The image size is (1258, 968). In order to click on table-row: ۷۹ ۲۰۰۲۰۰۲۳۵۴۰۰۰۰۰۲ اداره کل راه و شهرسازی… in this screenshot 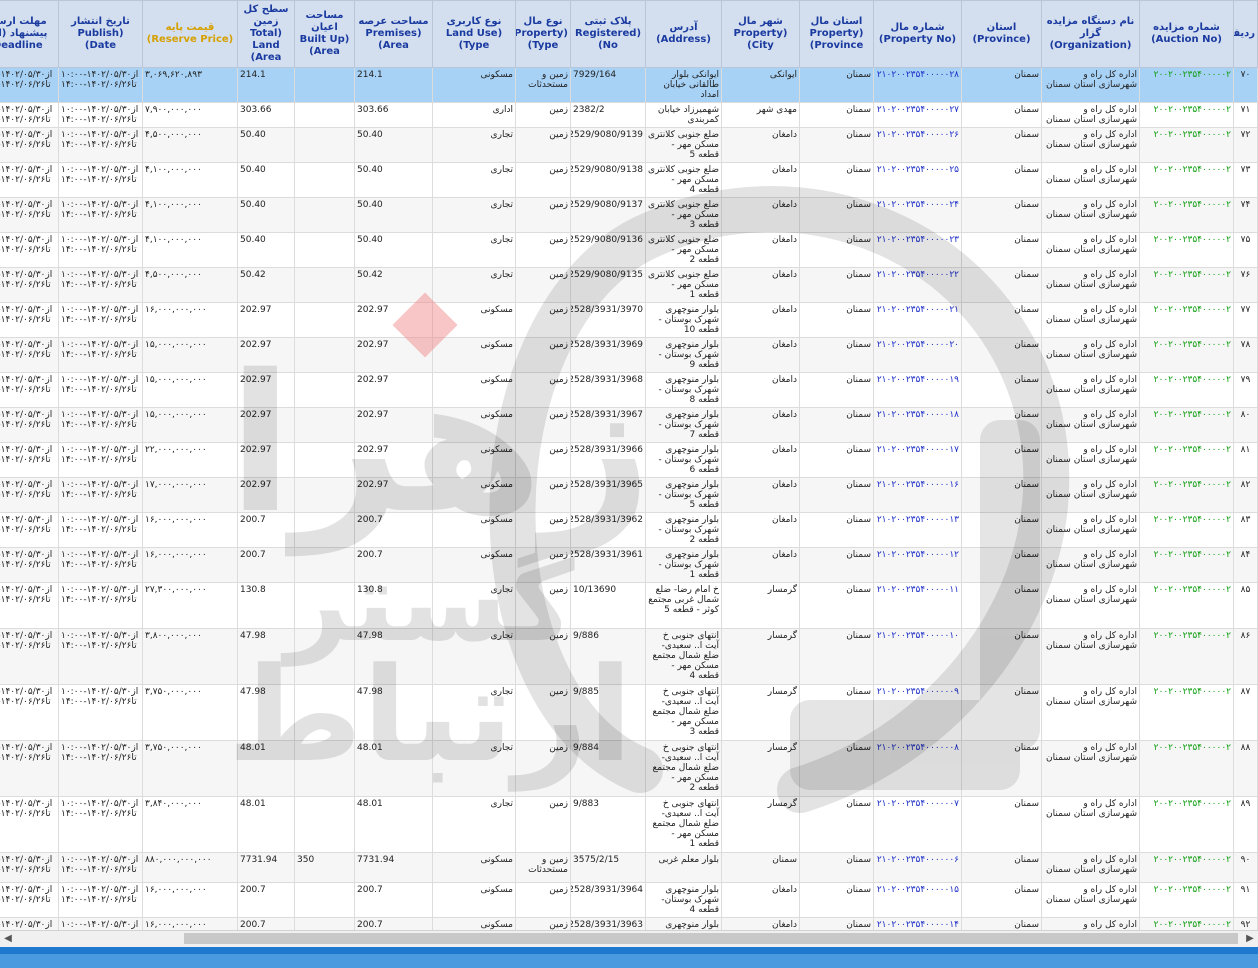, I will do `click(629, 390)`.